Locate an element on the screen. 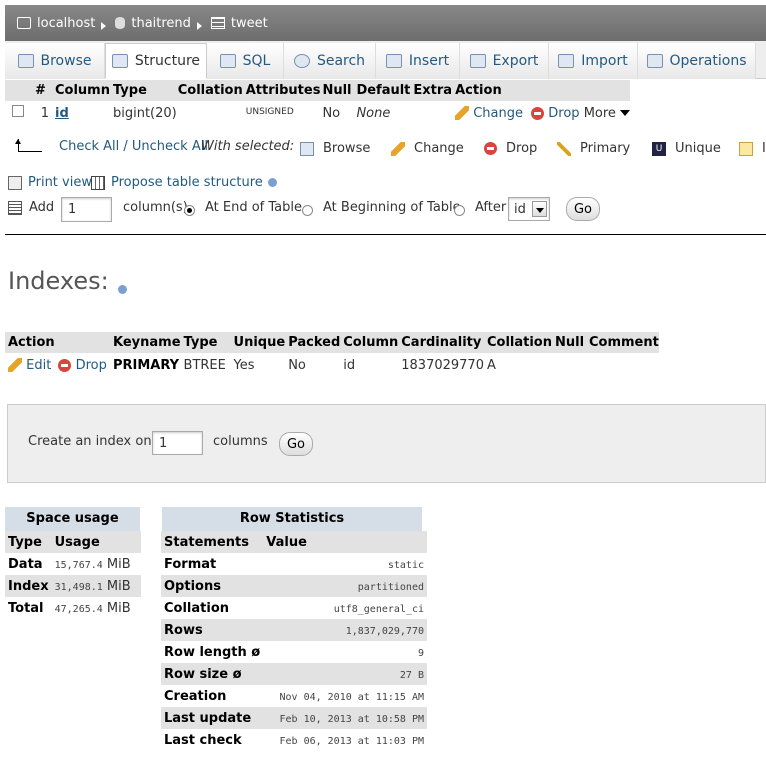 Image resolution: width=766 pixels, height=758 pixels. tab-structure: Structure is located at coordinates (156, 61).